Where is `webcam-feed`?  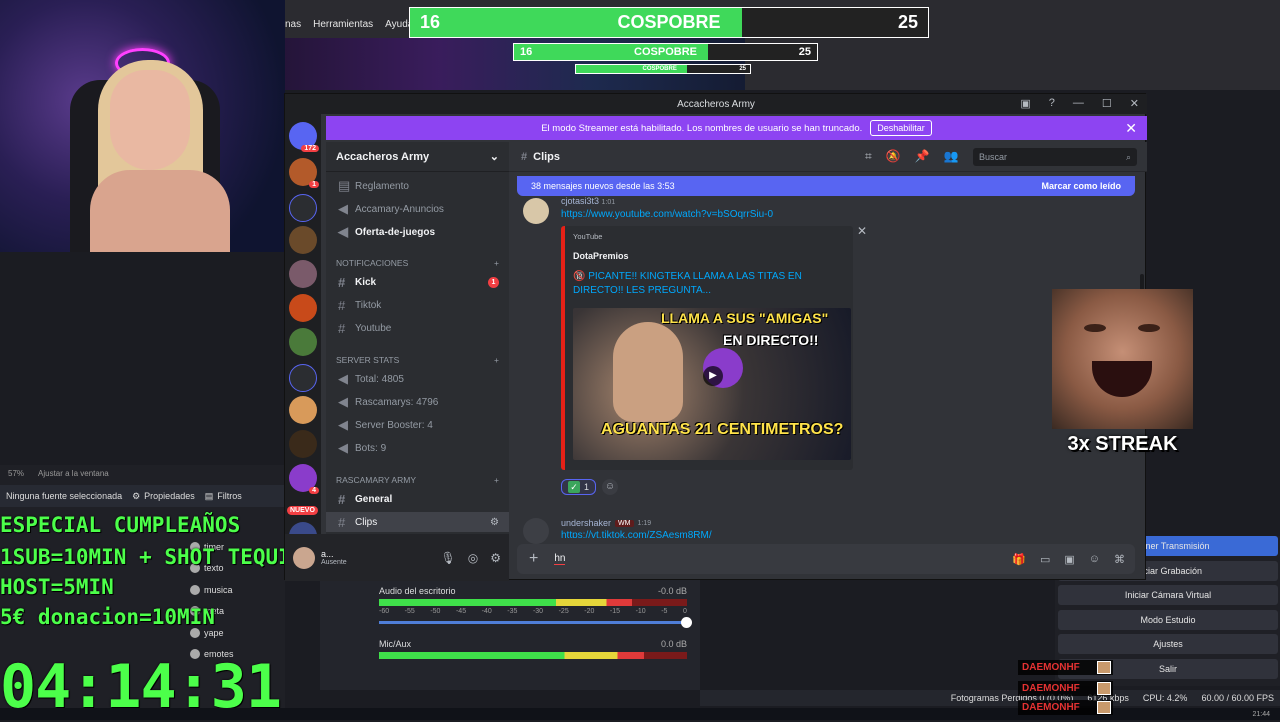 webcam-feed is located at coordinates (142, 126).